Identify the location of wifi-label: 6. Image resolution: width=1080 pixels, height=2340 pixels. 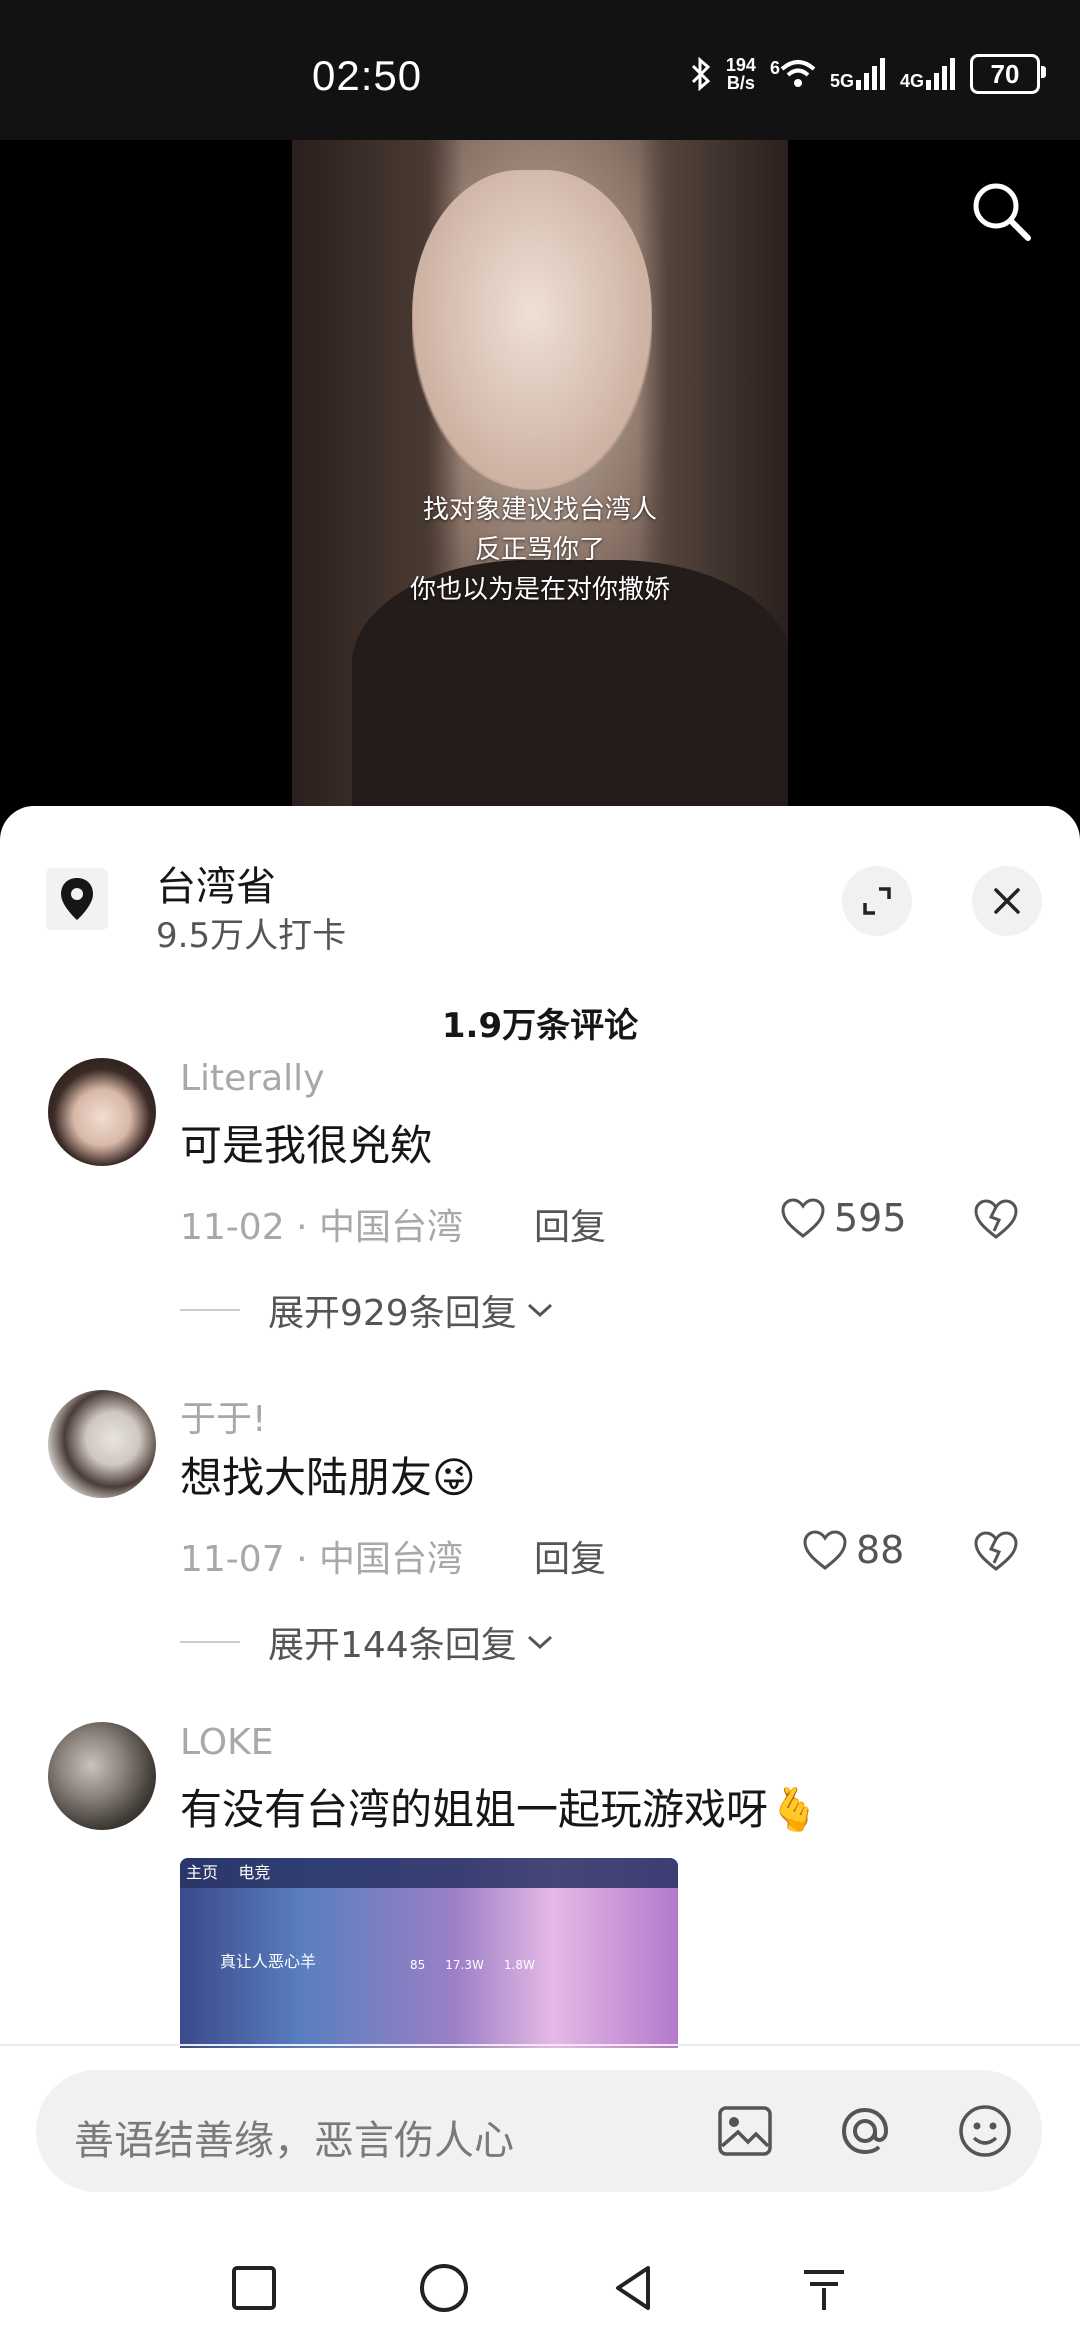
(774, 68).